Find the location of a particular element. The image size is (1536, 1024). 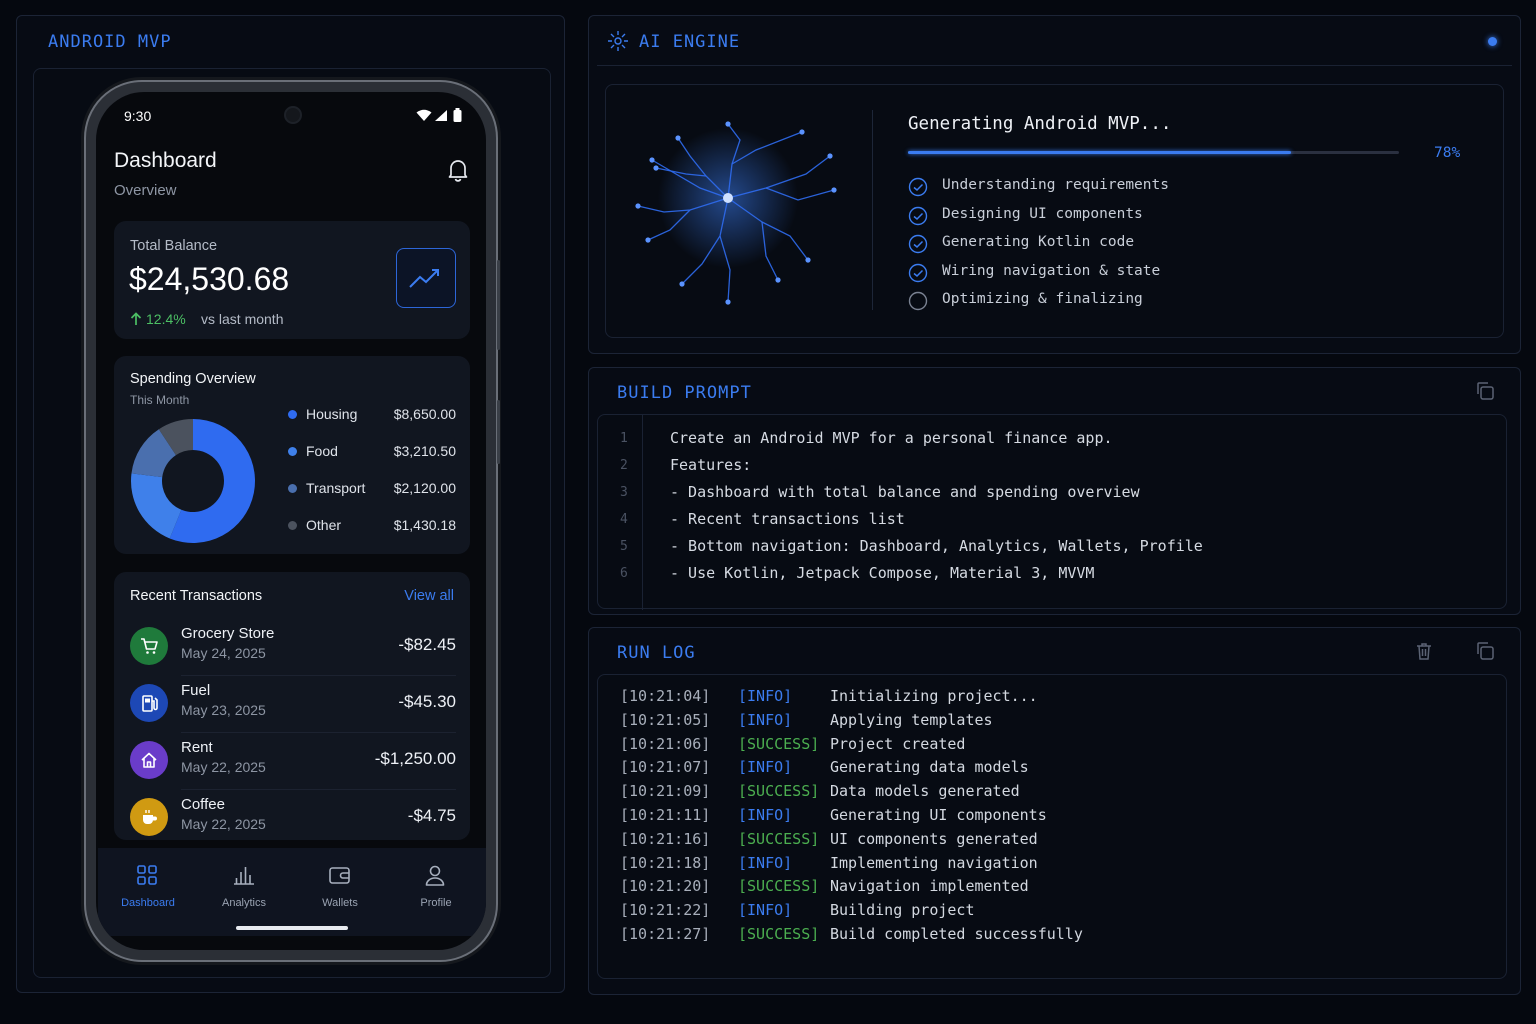

balance-change: 12.4% is located at coordinates (166, 319).